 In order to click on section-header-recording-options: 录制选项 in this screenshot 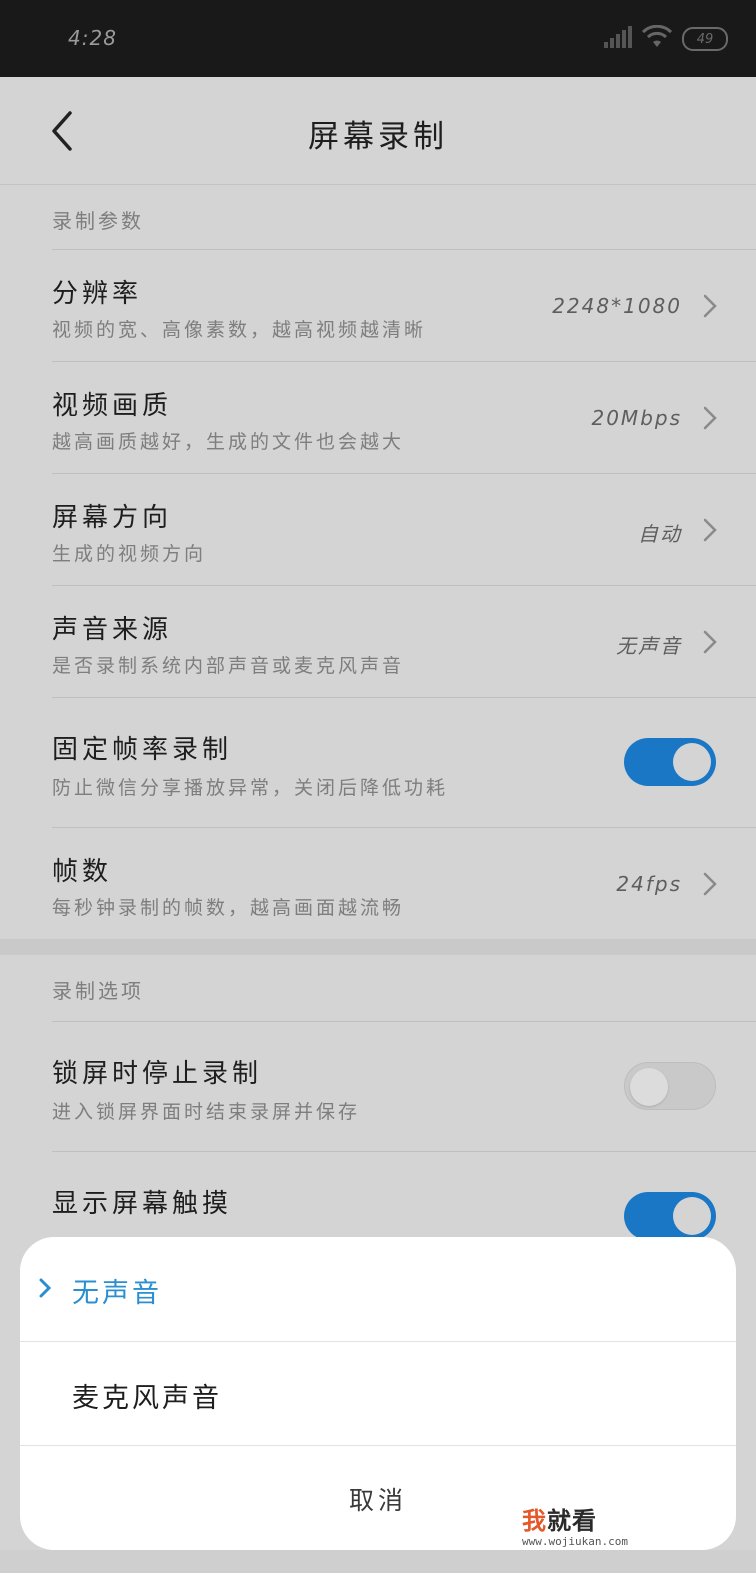, I will do `click(378, 988)`.